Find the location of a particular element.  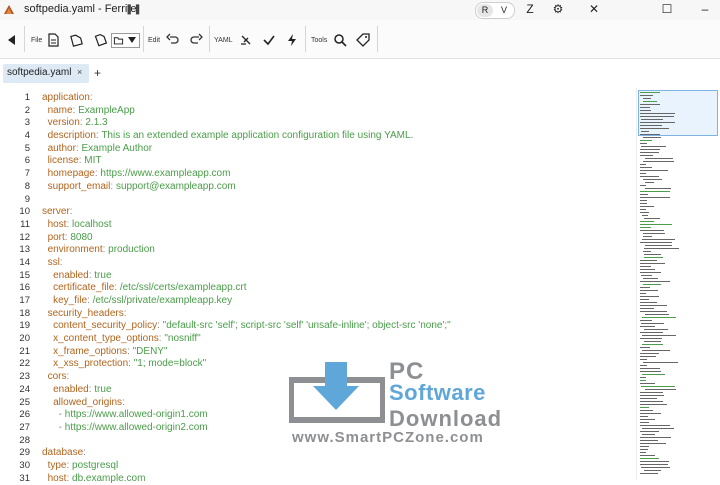

tag-icon is located at coordinates (363, 40).